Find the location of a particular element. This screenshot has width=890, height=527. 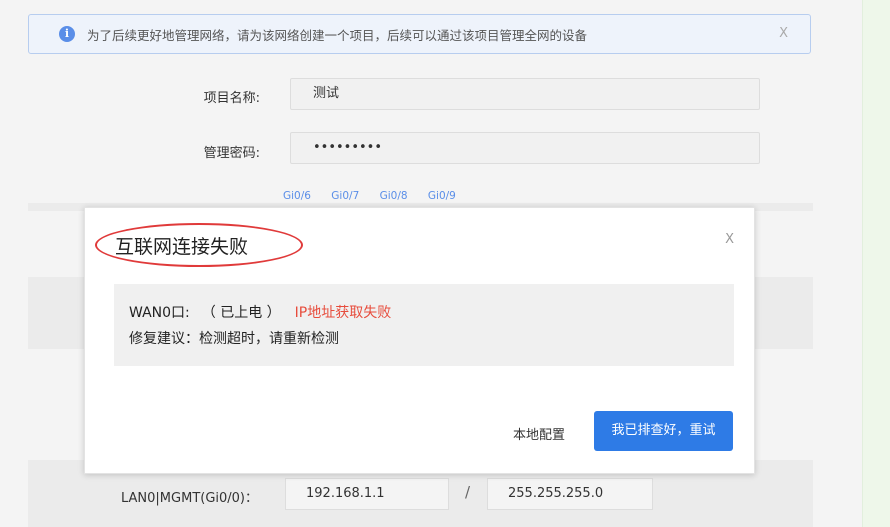

lan-mask-input: 255.255.255.0 is located at coordinates (570, 494).